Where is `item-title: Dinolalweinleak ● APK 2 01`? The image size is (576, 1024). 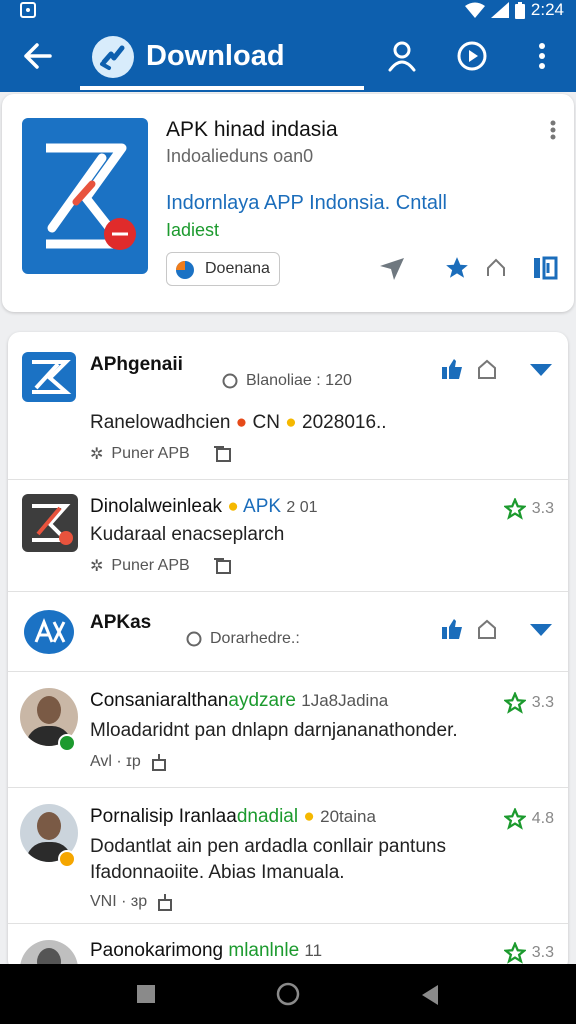 item-title: Dinolalweinleak ● APK 2 01 is located at coordinates (204, 506).